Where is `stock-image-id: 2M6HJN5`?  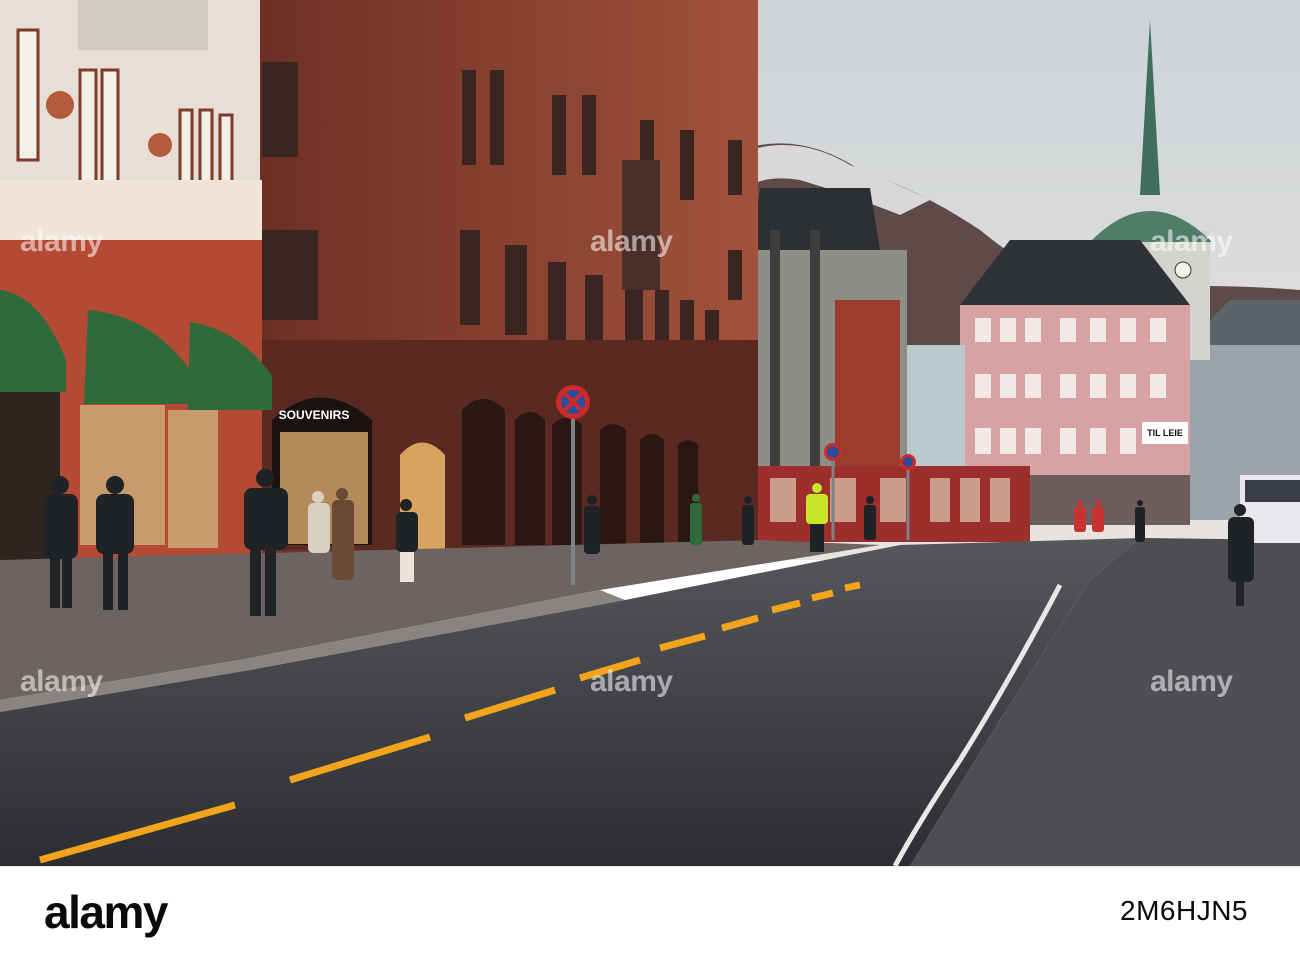 stock-image-id: 2M6HJN5 is located at coordinates (1184, 910).